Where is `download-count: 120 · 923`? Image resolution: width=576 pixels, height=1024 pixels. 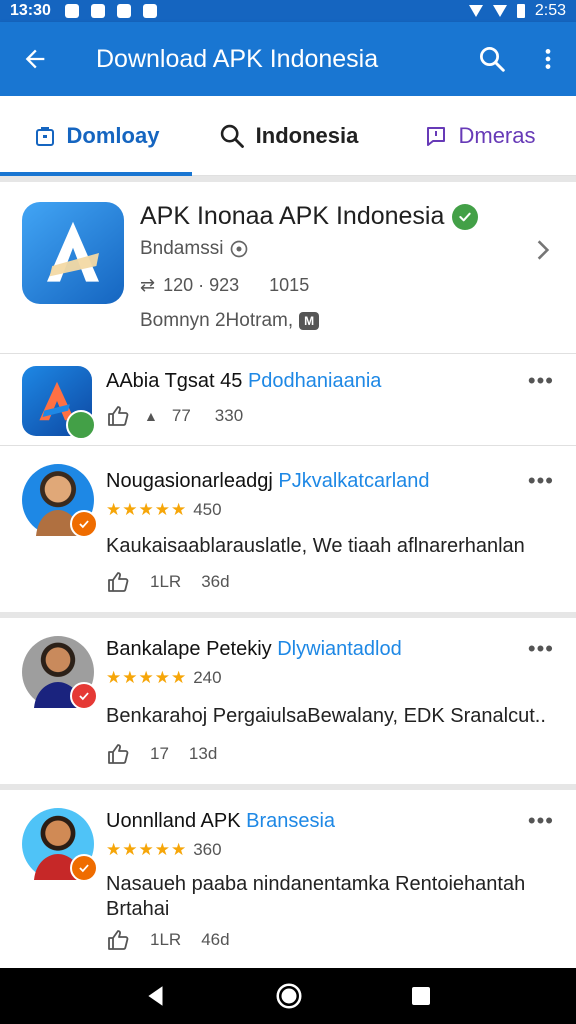
download-count: 120 · 923 is located at coordinates (201, 285).